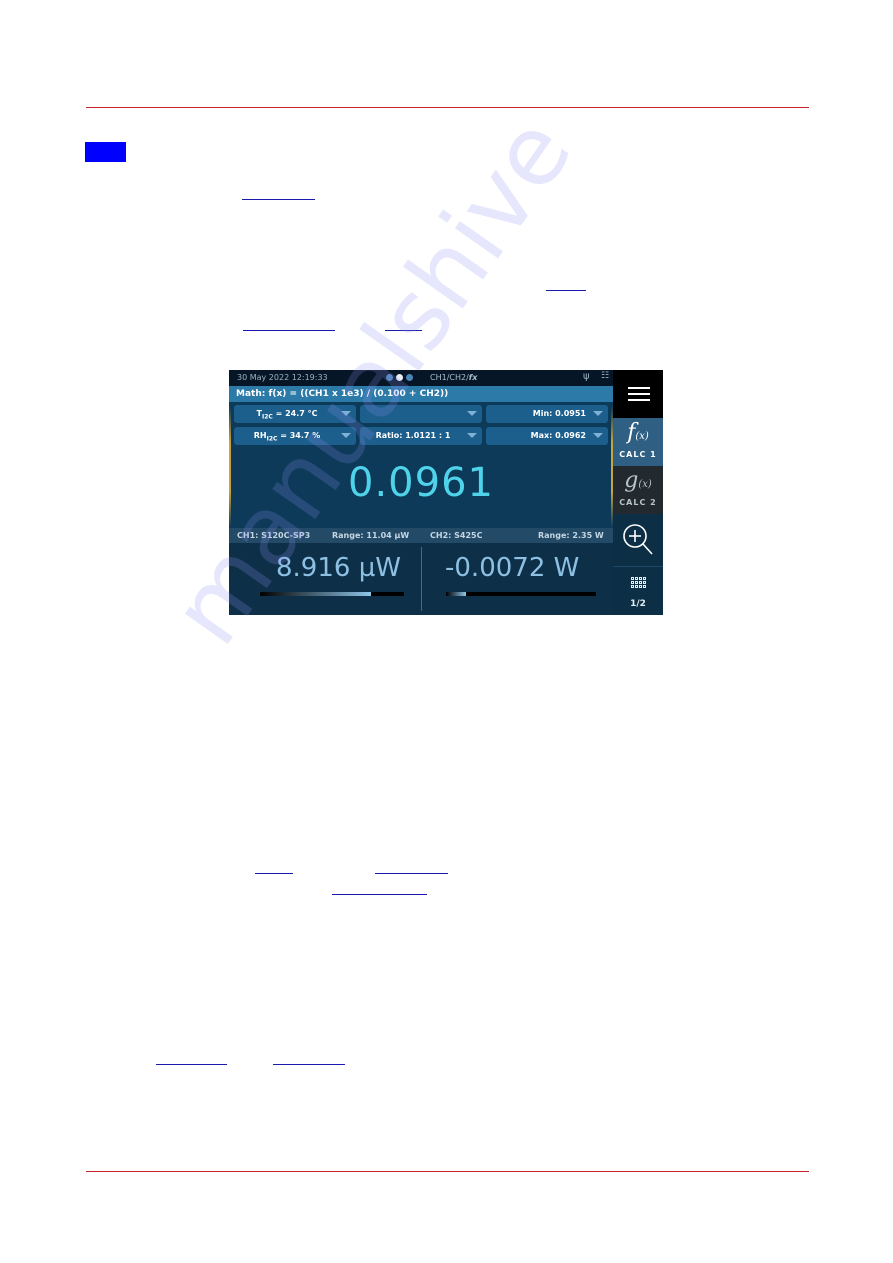 The height and width of the screenshot is (1263, 893). I want to click on ch1-range-bar, so click(332, 594).